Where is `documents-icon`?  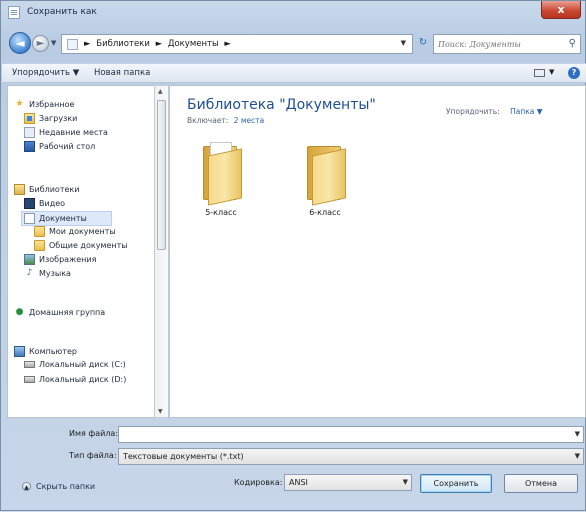 documents-icon is located at coordinates (29, 218).